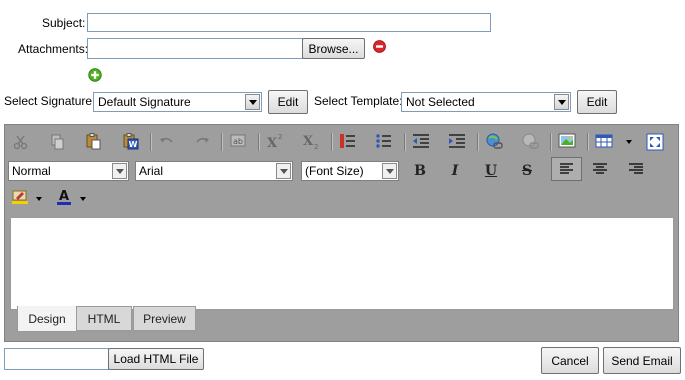 The image size is (685, 380). I want to click on signature-select: Default Signature, so click(177, 102).